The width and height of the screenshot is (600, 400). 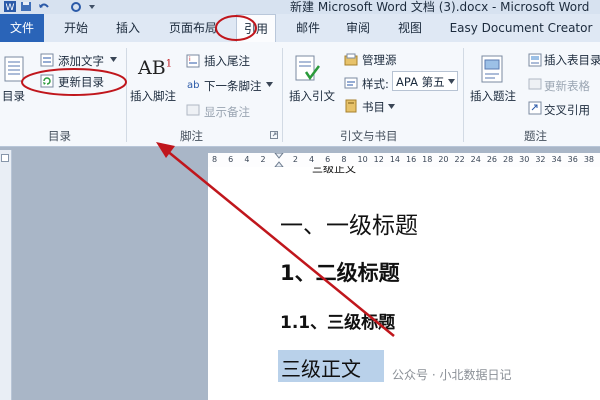 What do you see at coordinates (6, 275) in the screenshot?
I see `vertical-ruler` at bounding box center [6, 275].